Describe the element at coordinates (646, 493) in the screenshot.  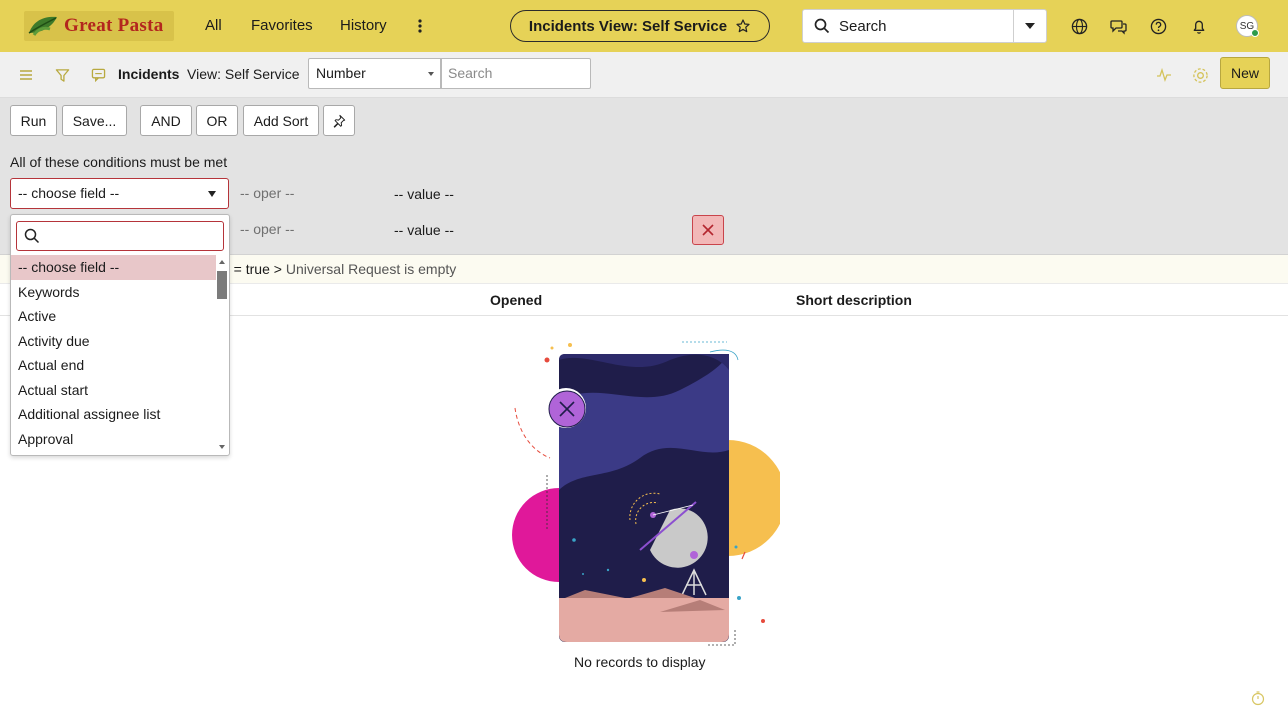
I see `empty-state-illustration` at that location.